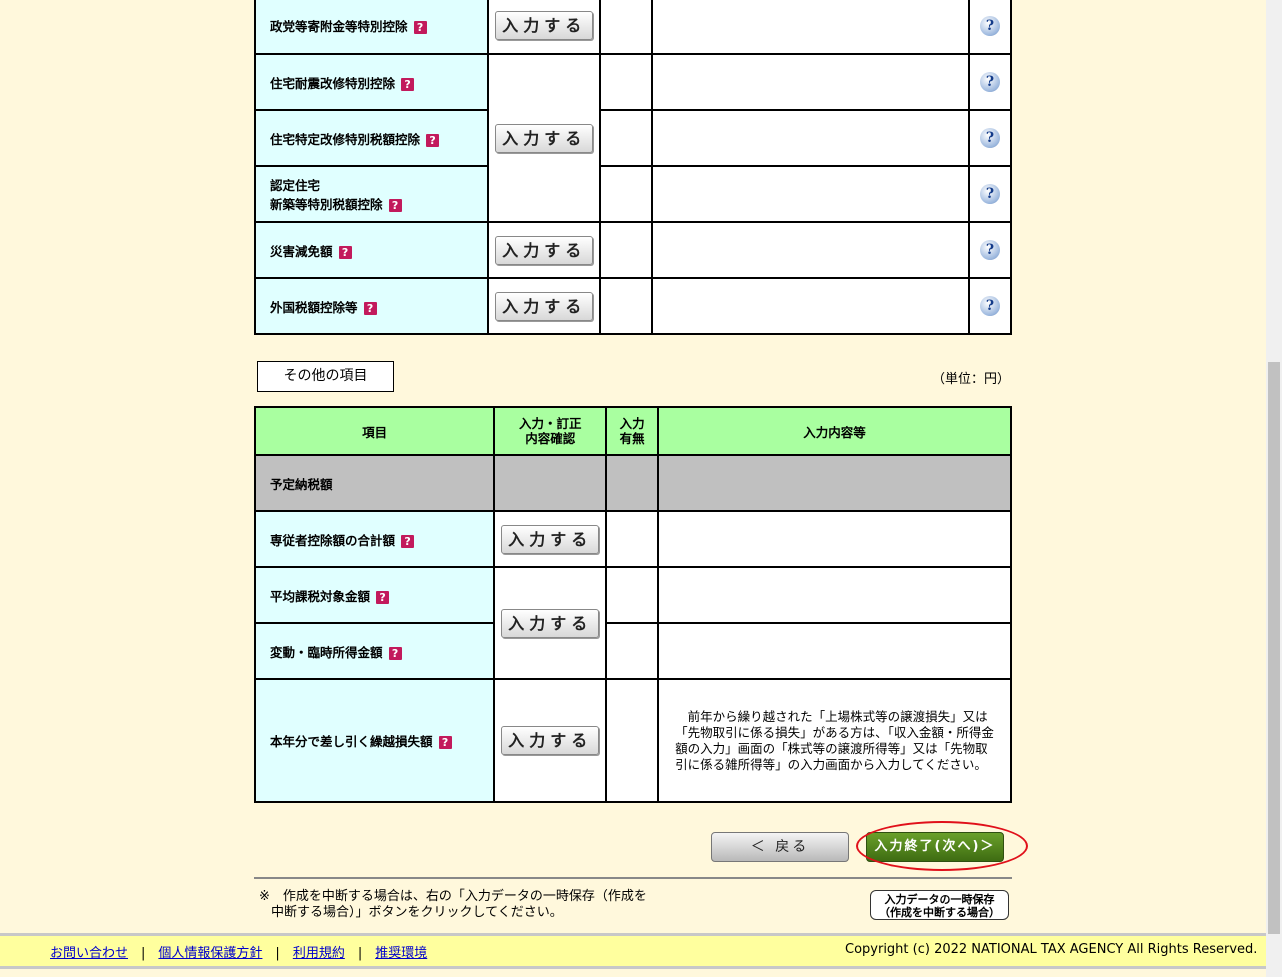  What do you see at coordinates (210, 953) in the screenshot?
I see `link-privacy-policy: 個人情報保護方針` at bounding box center [210, 953].